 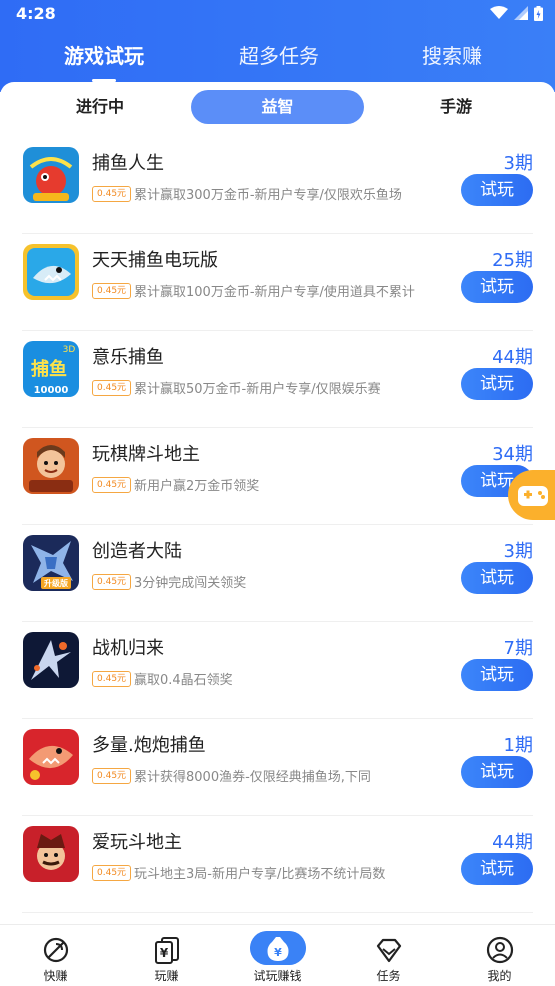 I want to click on nav-label: 玩赚, so click(x=166, y=976).